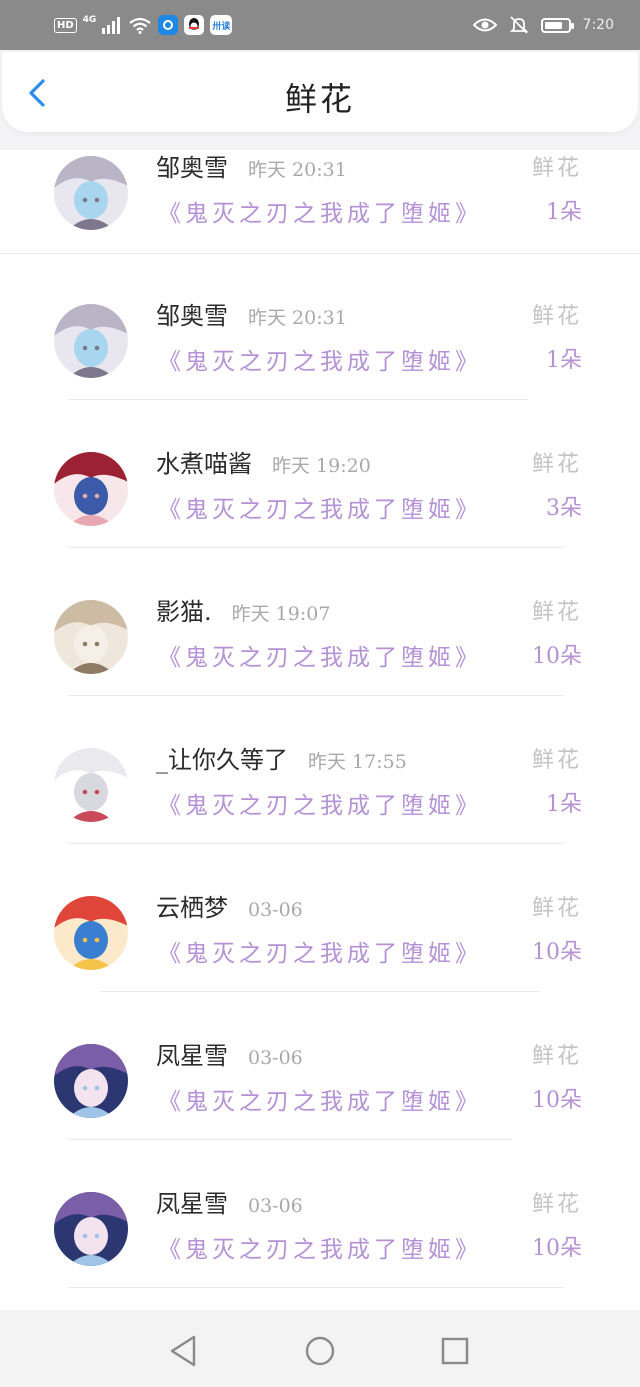  I want to click on list-item: 水煮喵酱 昨天 19:20 《鬼灭之刃之我成了堕姬》 鲜花 3朵, so click(320, 512).